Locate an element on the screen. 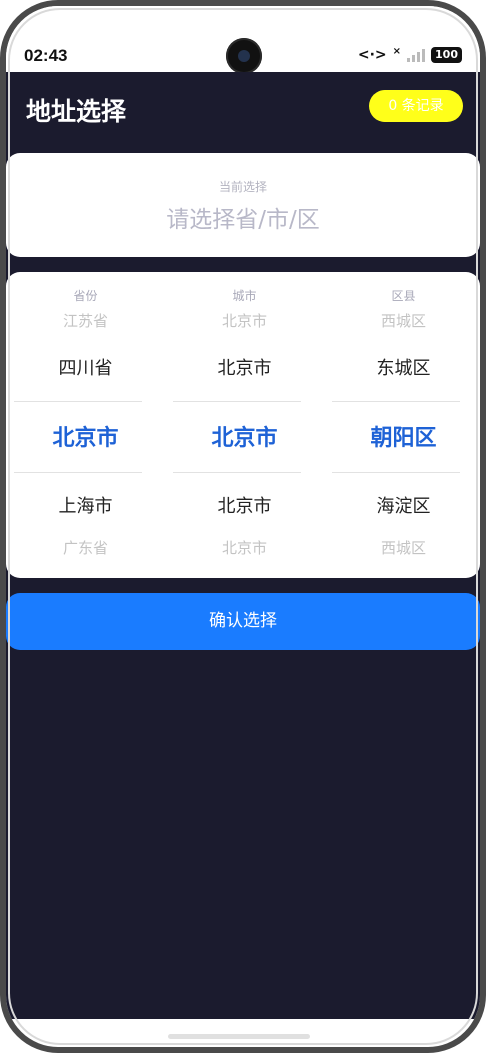  signal-bars-icon is located at coordinates (416, 55).